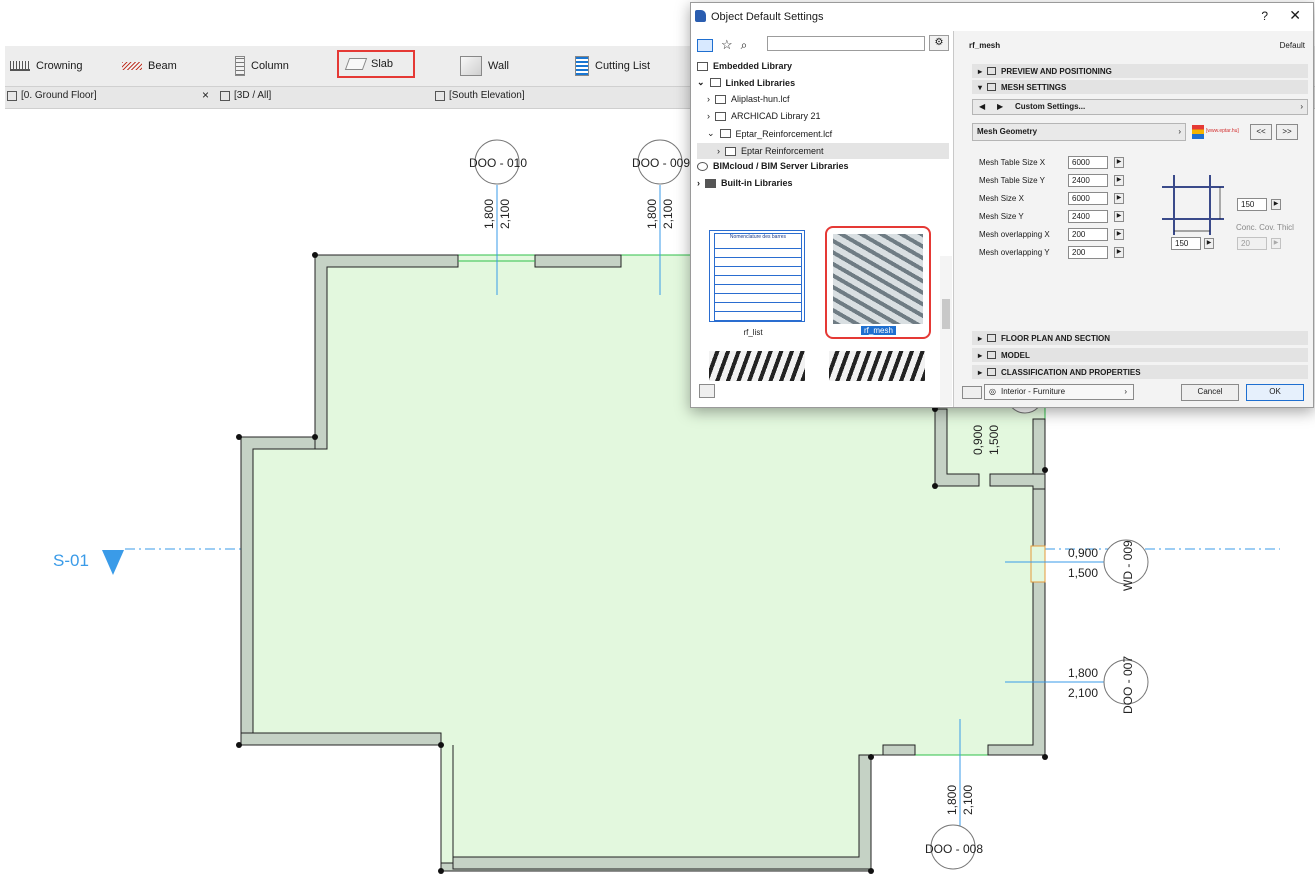 The width and height of the screenshot is (1315, 895). Describe the element at coordinates (705, 45) in the screenshot. I see `folder-view-icon` at that location.